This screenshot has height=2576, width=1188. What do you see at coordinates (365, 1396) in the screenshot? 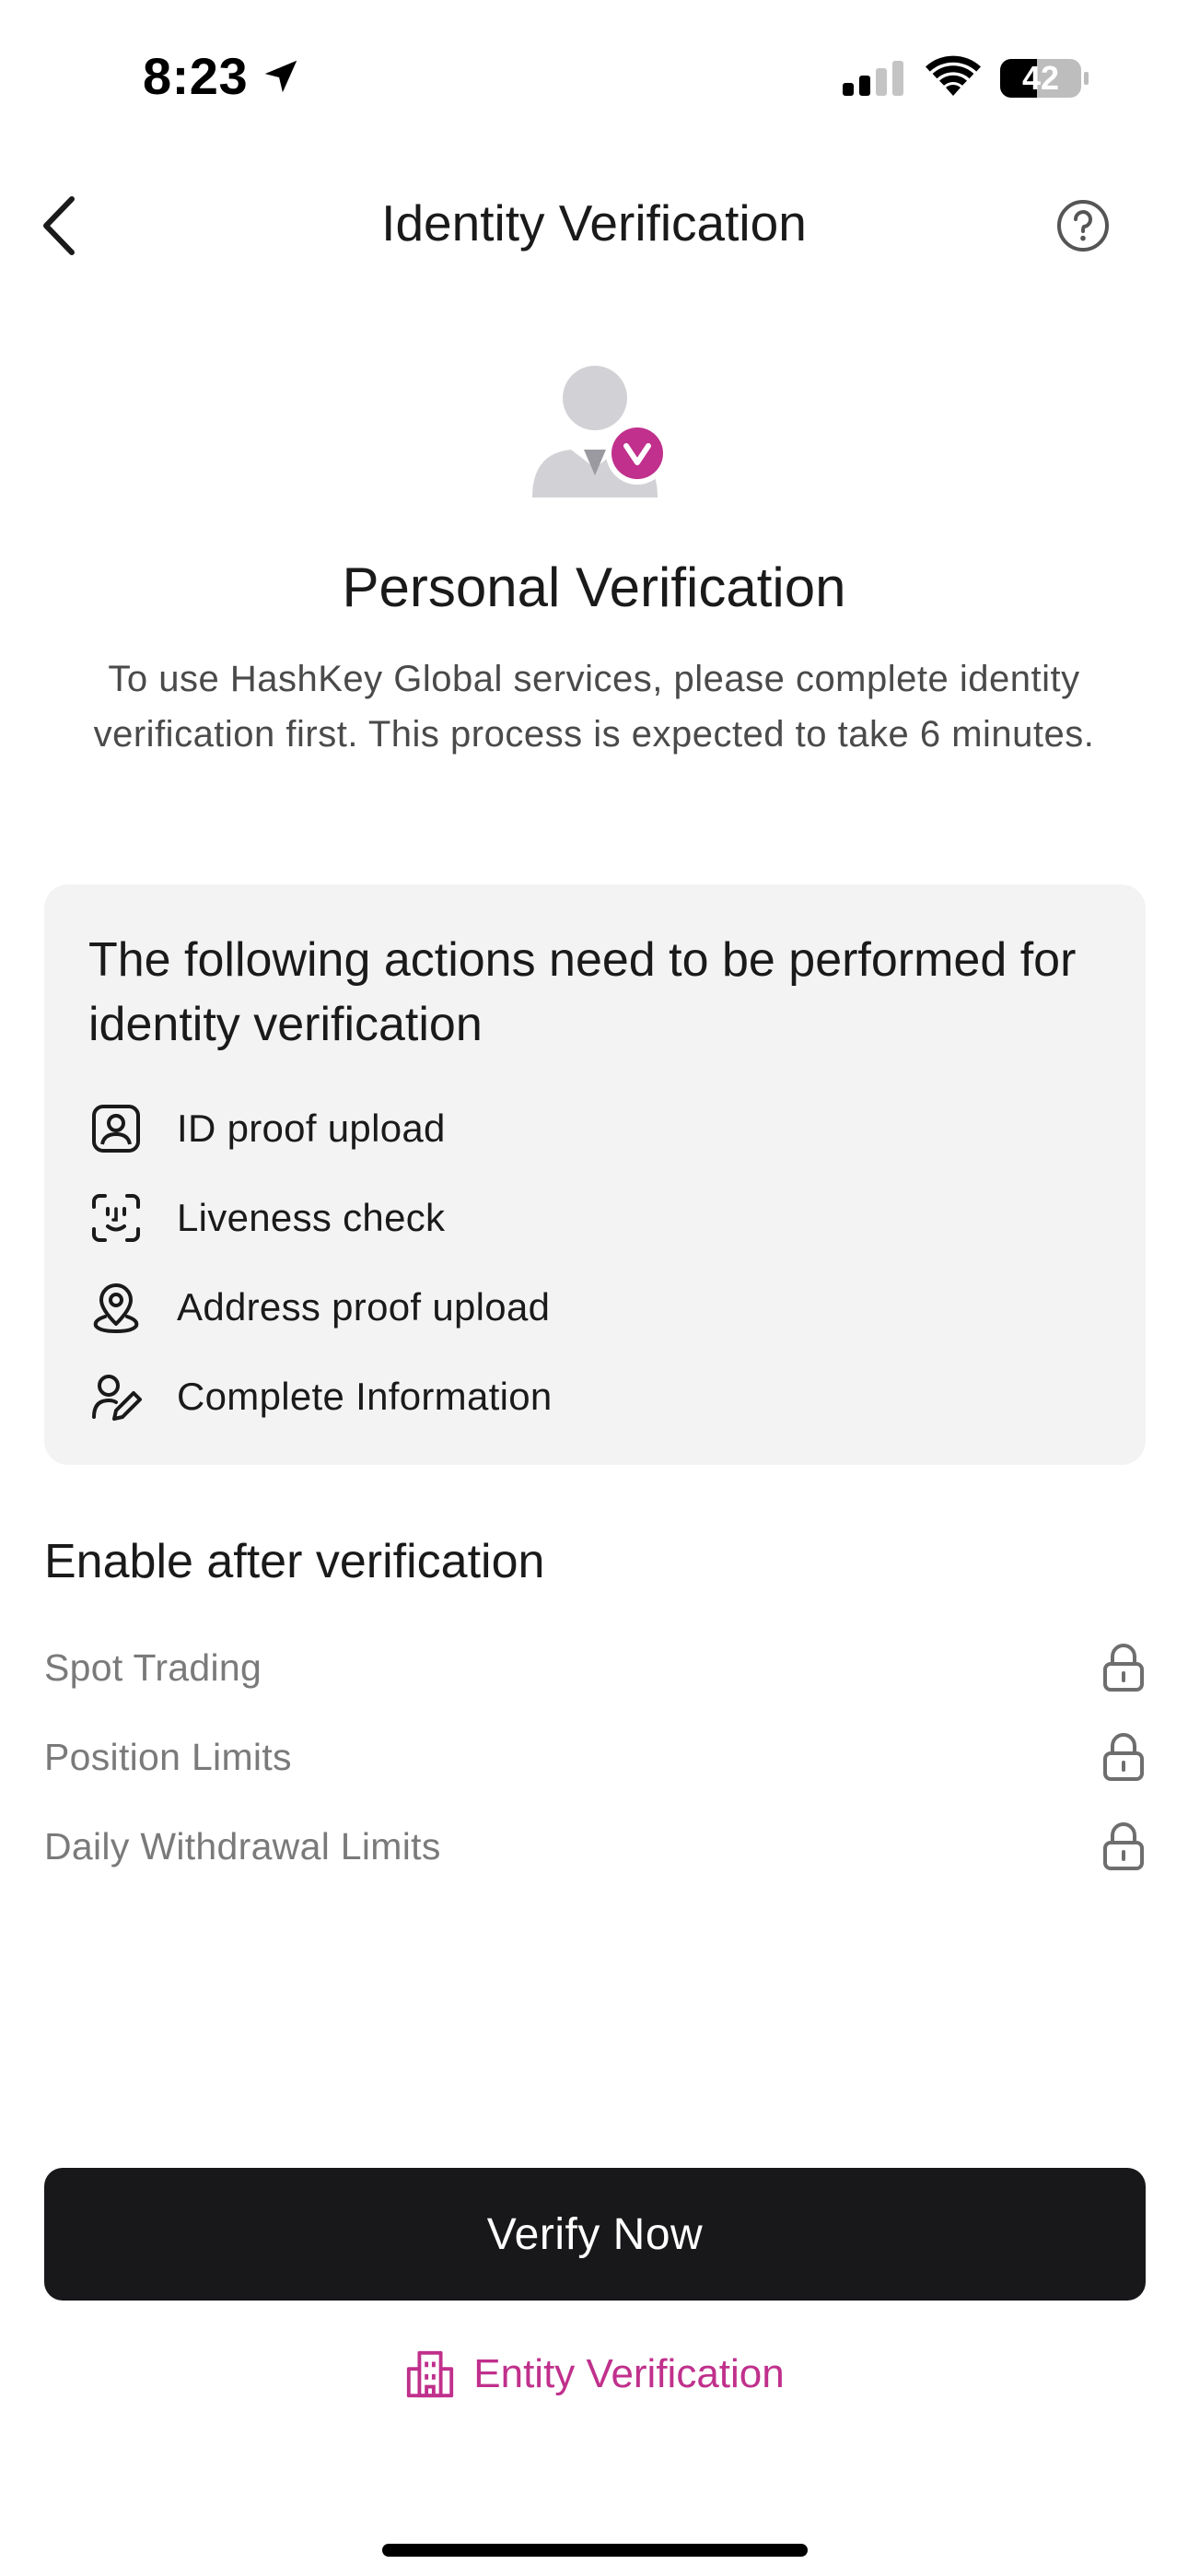
I see `action-label: Complete Information` at bounding box center [365, 1396].